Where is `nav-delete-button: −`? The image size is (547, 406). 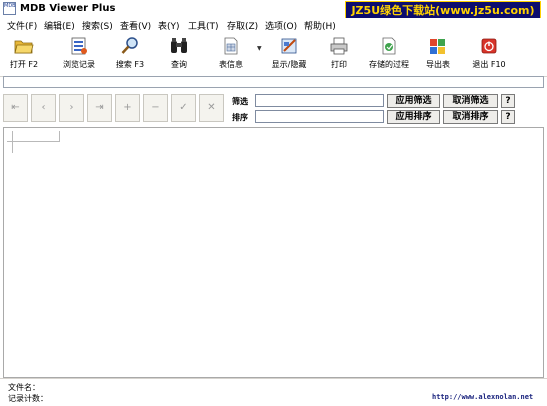
nav-delete-button: − is located at coordinates (155, 108).